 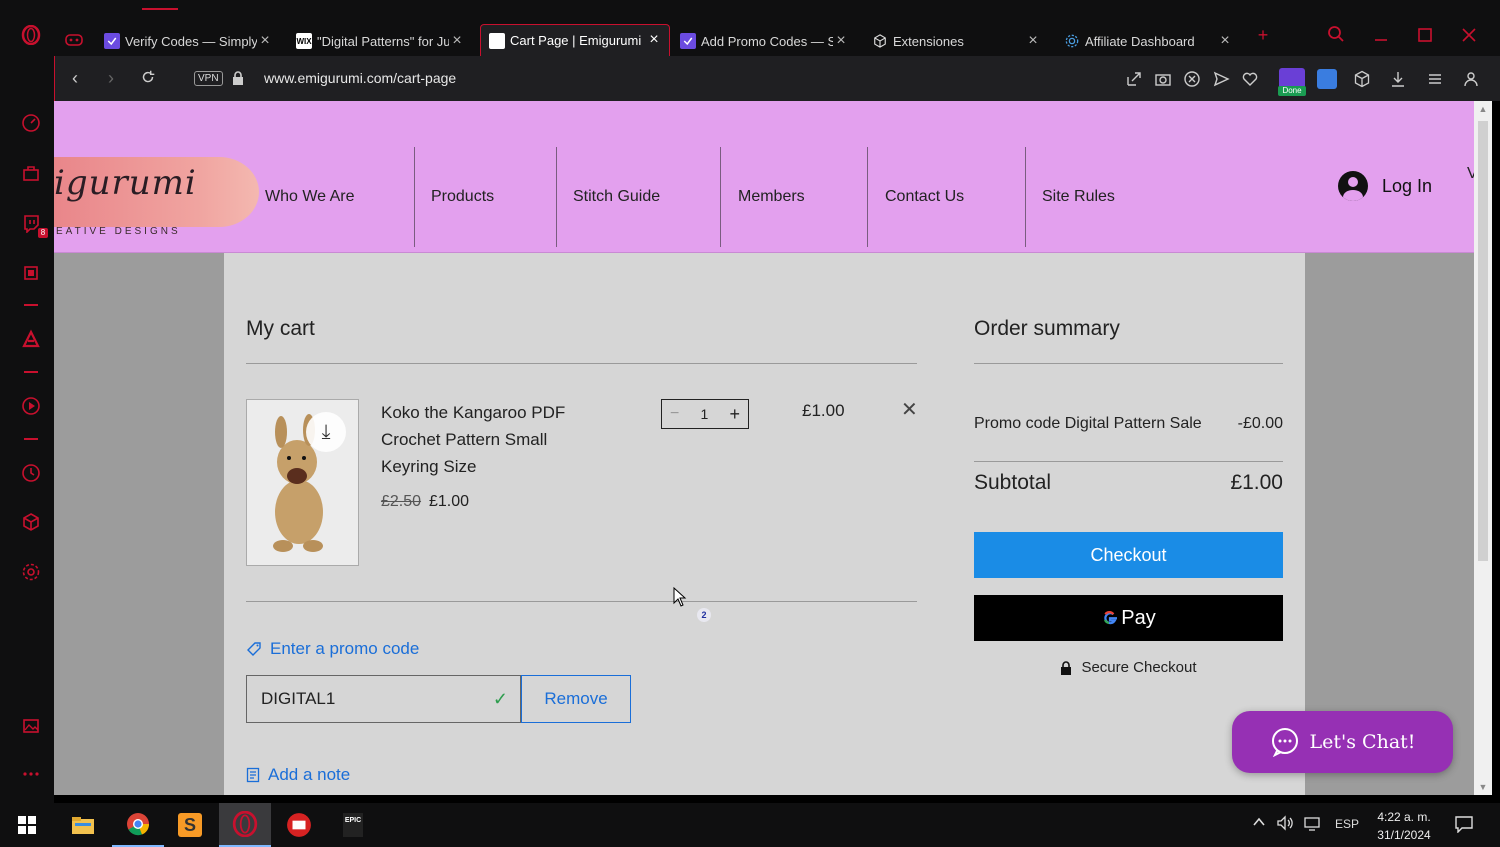 I want to click on items-divider, so click(x=581, y=601).